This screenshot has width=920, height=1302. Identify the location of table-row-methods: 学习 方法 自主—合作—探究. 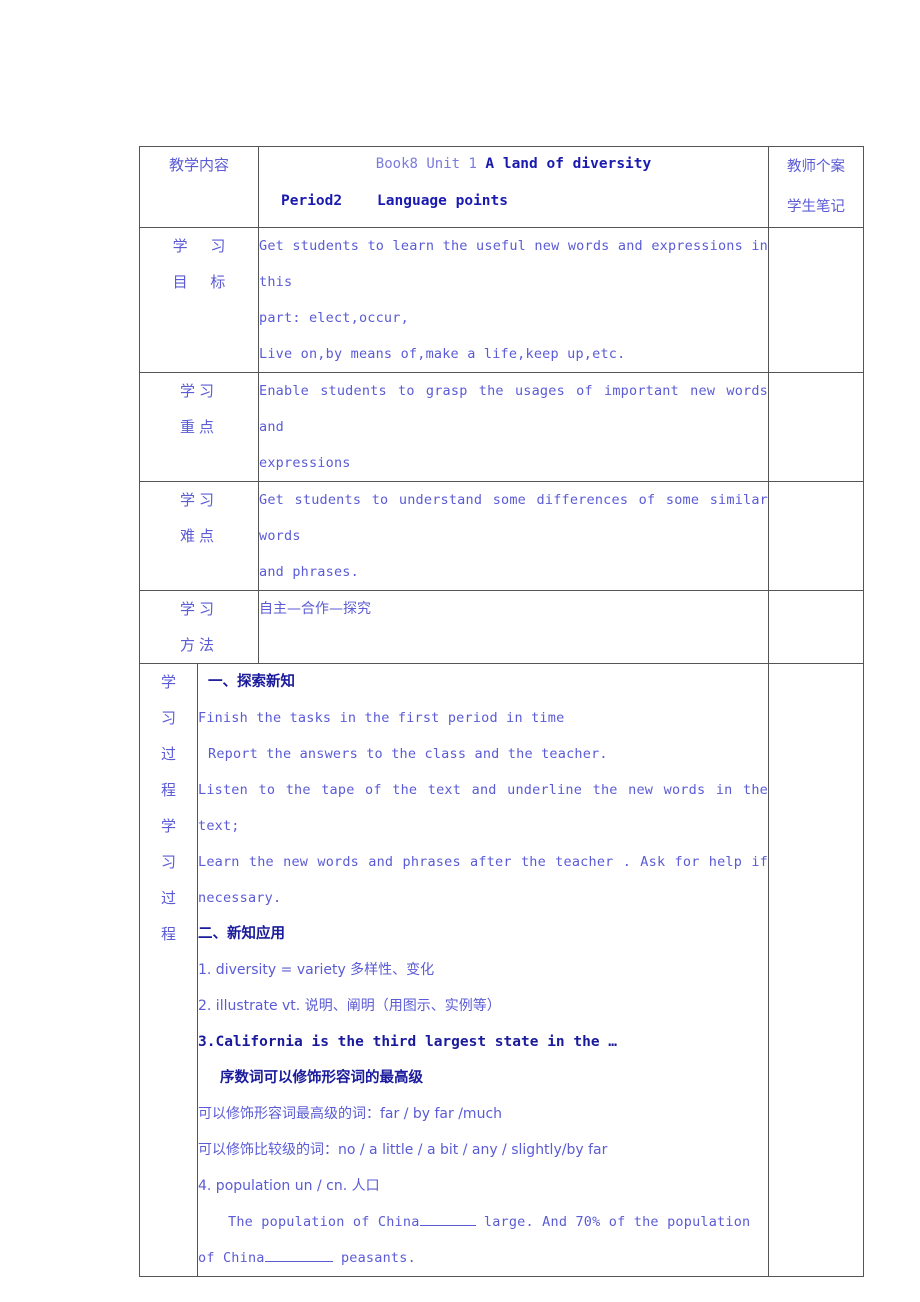
(501, 627).